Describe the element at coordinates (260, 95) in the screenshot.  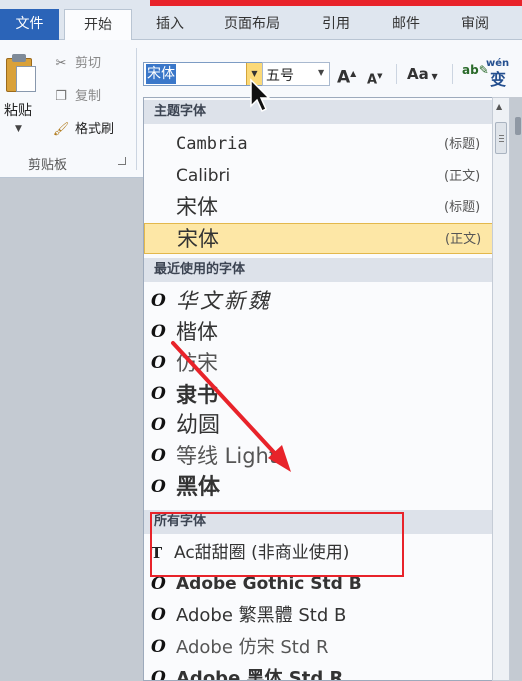
I see `mouse-cursor-icon` at that location.